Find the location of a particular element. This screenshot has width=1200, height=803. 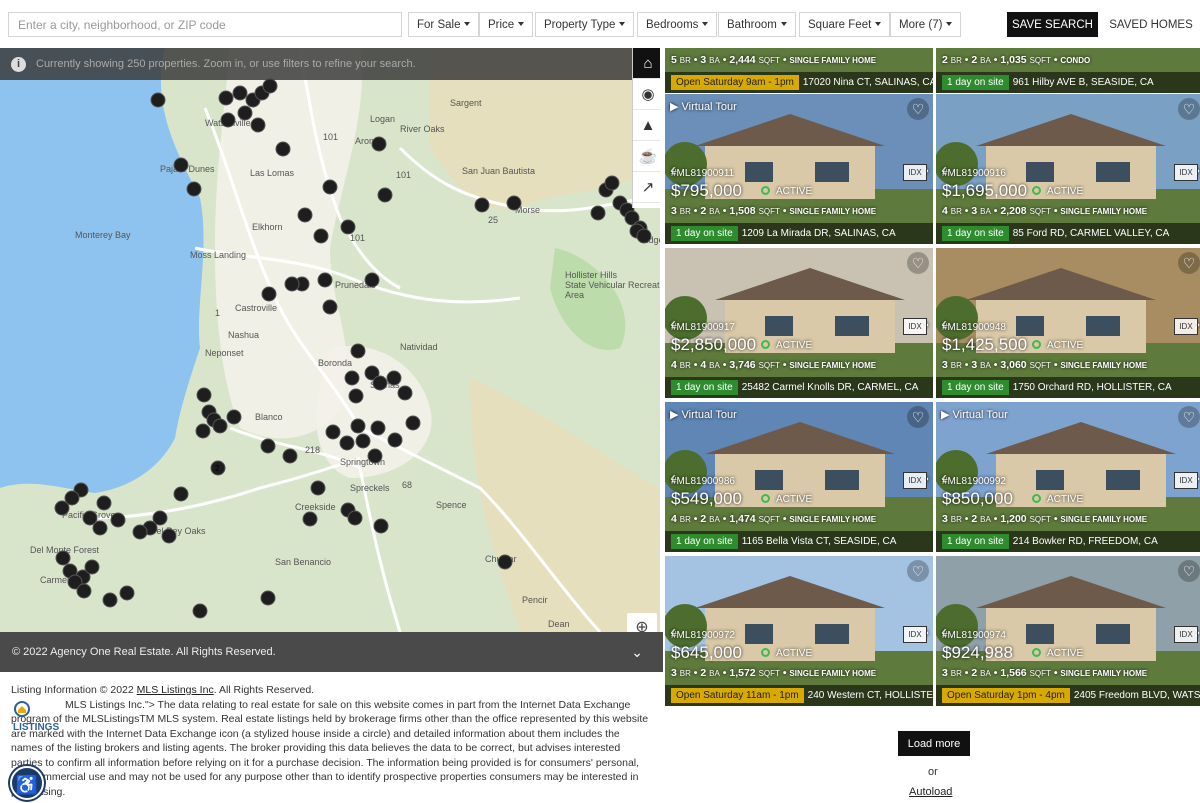

coffee-cup-icon: ☕ is located at coordinates (646, 156).